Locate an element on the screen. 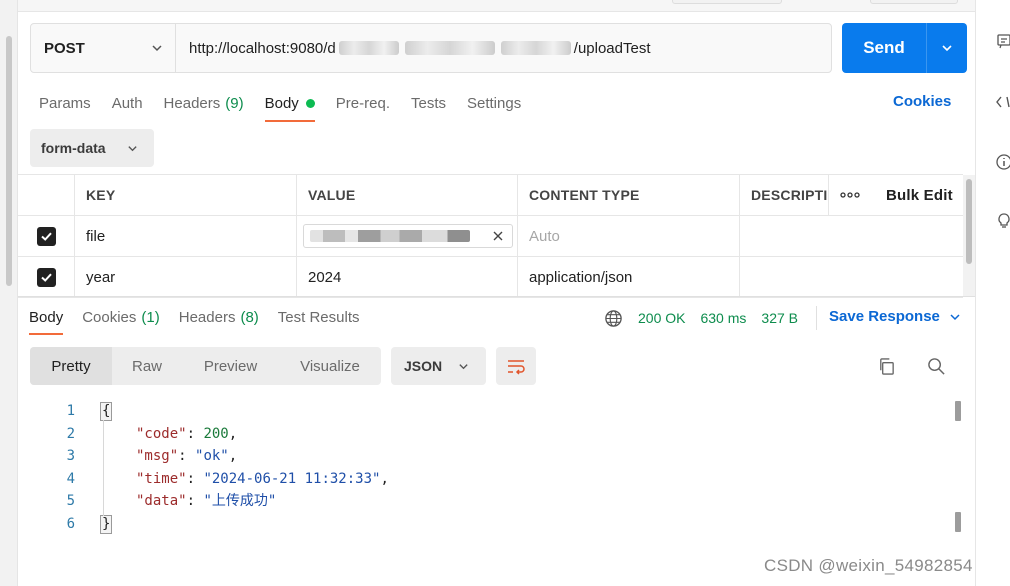 Image resolution: width=1010 pixels, height=586 pixels. request-bar: POST http://localhost:9080/d /uploadTest is located at coordinates (431, 48).